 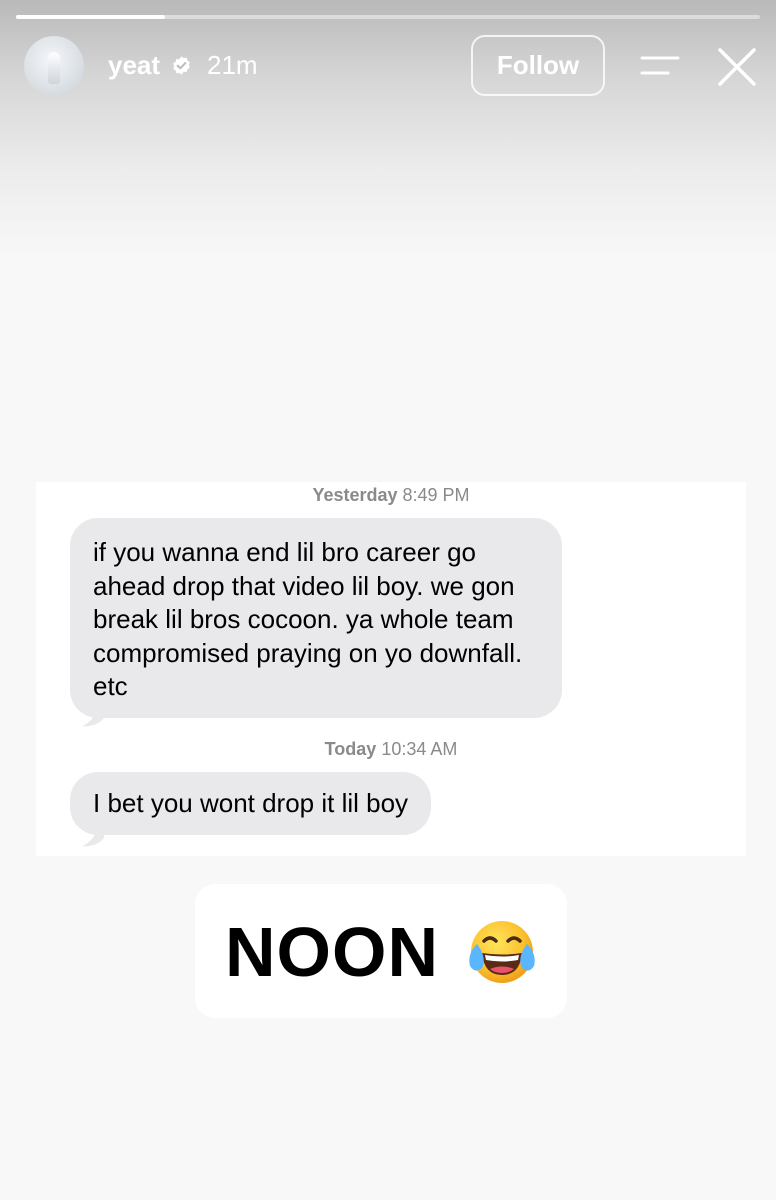 I want to click on text-sticker: NOON, so click(x=381, y=951).